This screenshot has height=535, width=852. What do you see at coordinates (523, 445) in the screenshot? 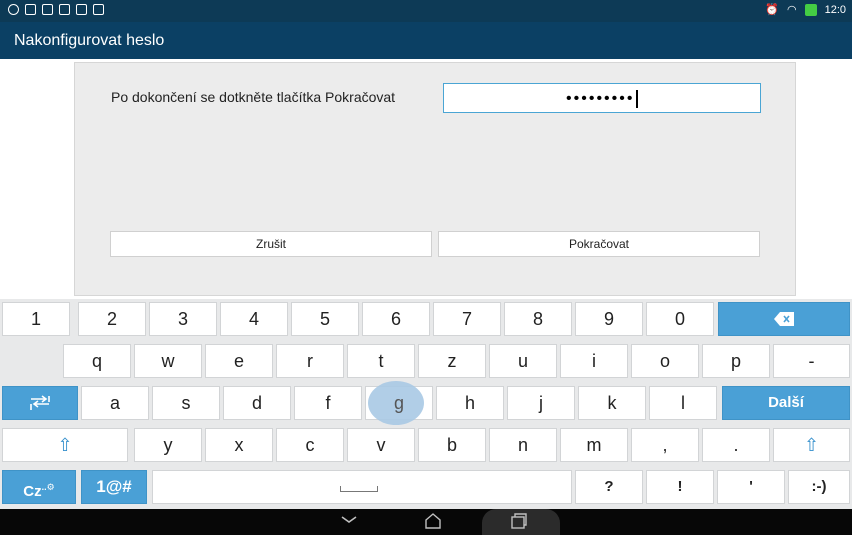
I see `key-n: n` at bounding box center [523, 445].